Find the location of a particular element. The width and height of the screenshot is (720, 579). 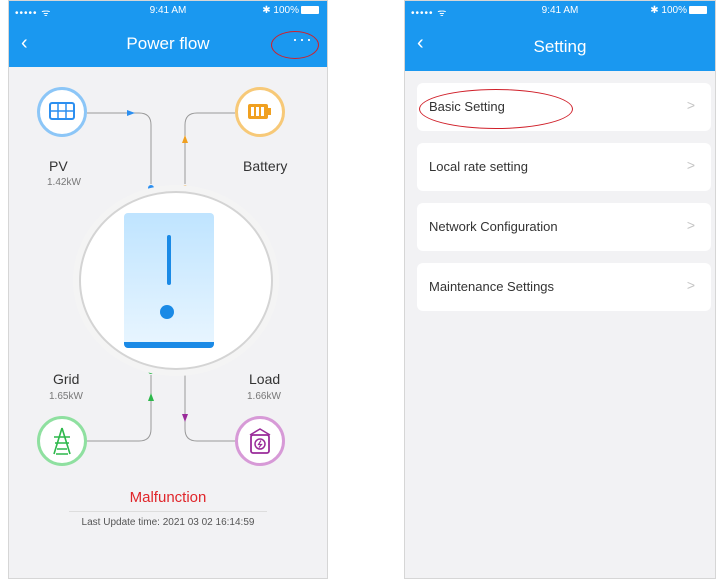

page-title: Setting is located at coordinates (560, 46).